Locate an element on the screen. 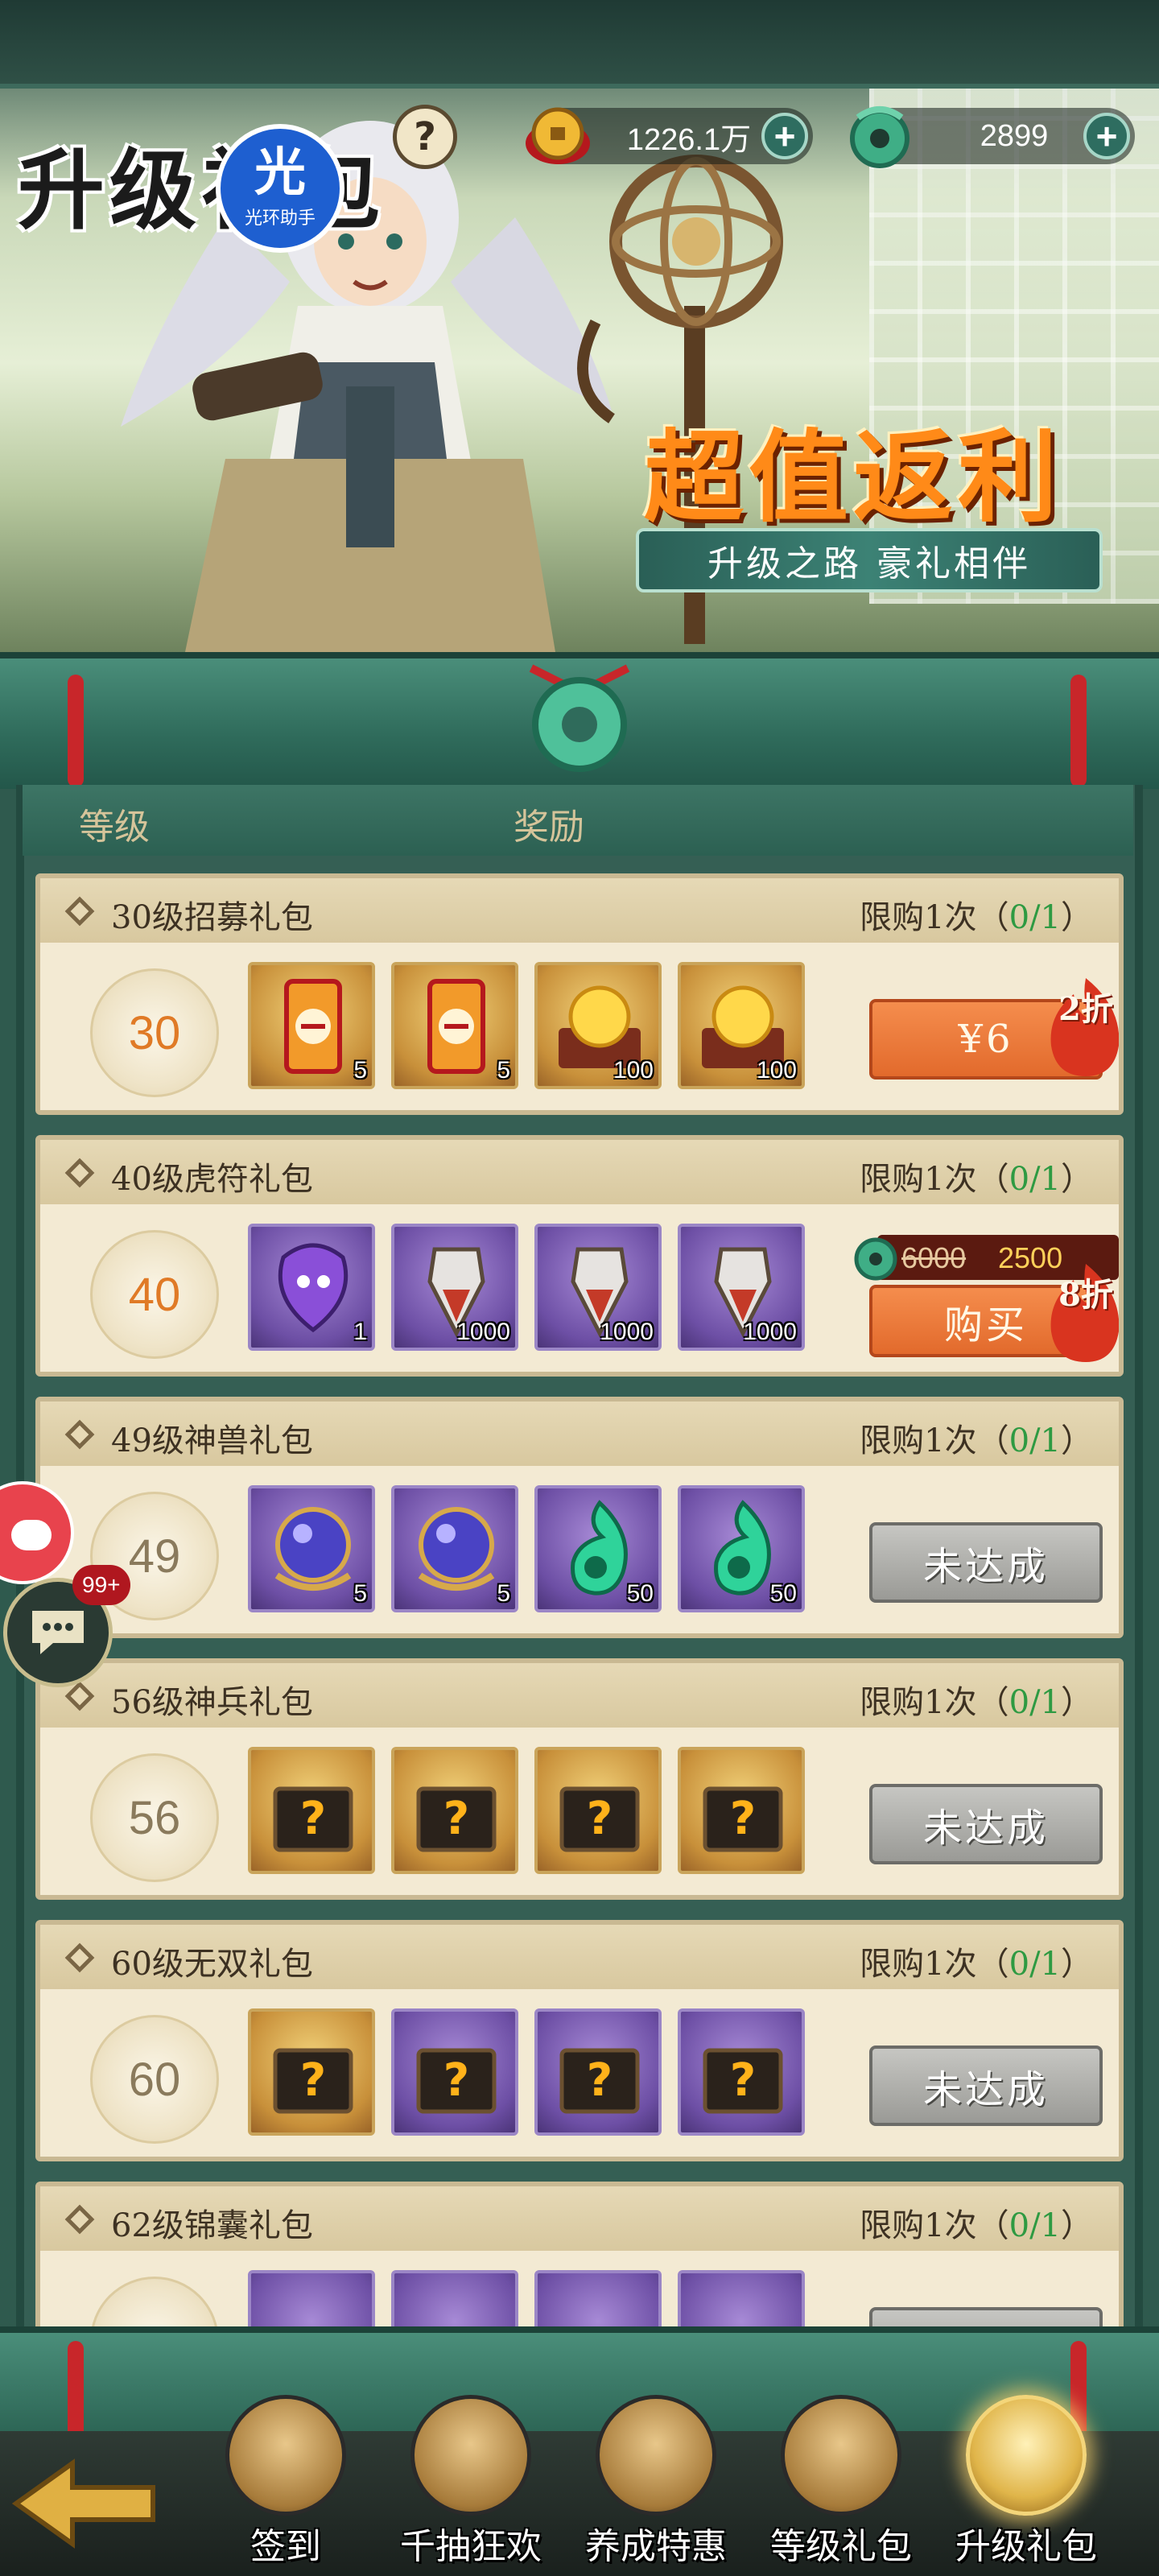 This screenshot has width=1159, height=2576. recruit-token-icon is located at coordinates (313, 1026).